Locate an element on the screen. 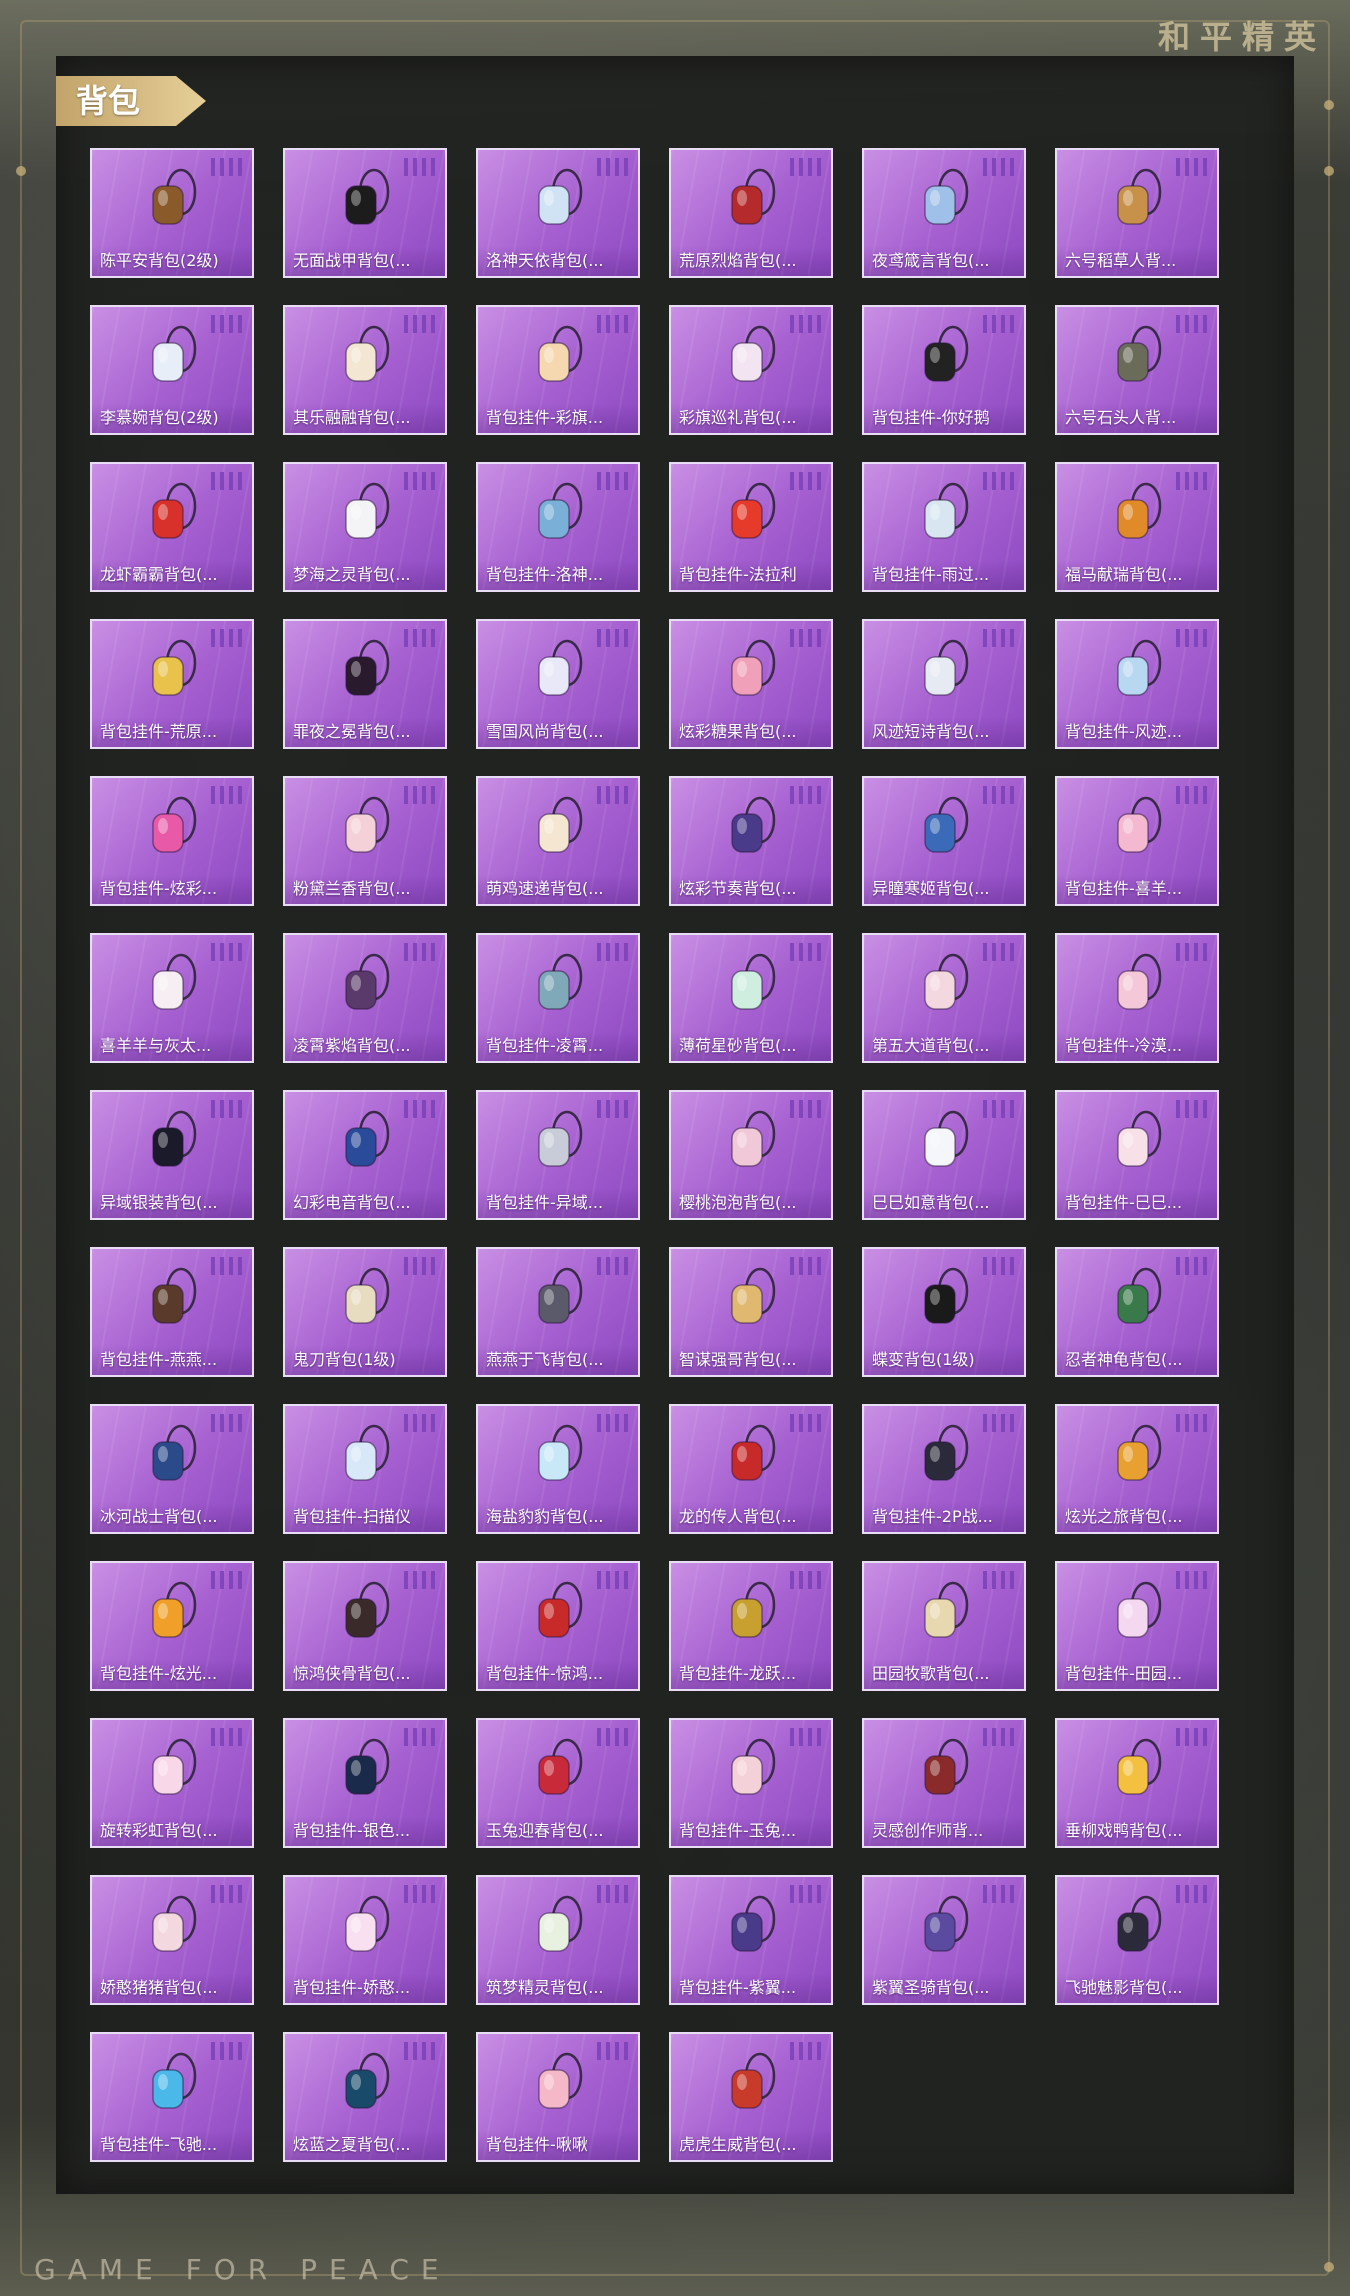 This screenshot has width=1350, height=2296. item-card: 陈平安背包(2级) is located at coordinates (172, 213).